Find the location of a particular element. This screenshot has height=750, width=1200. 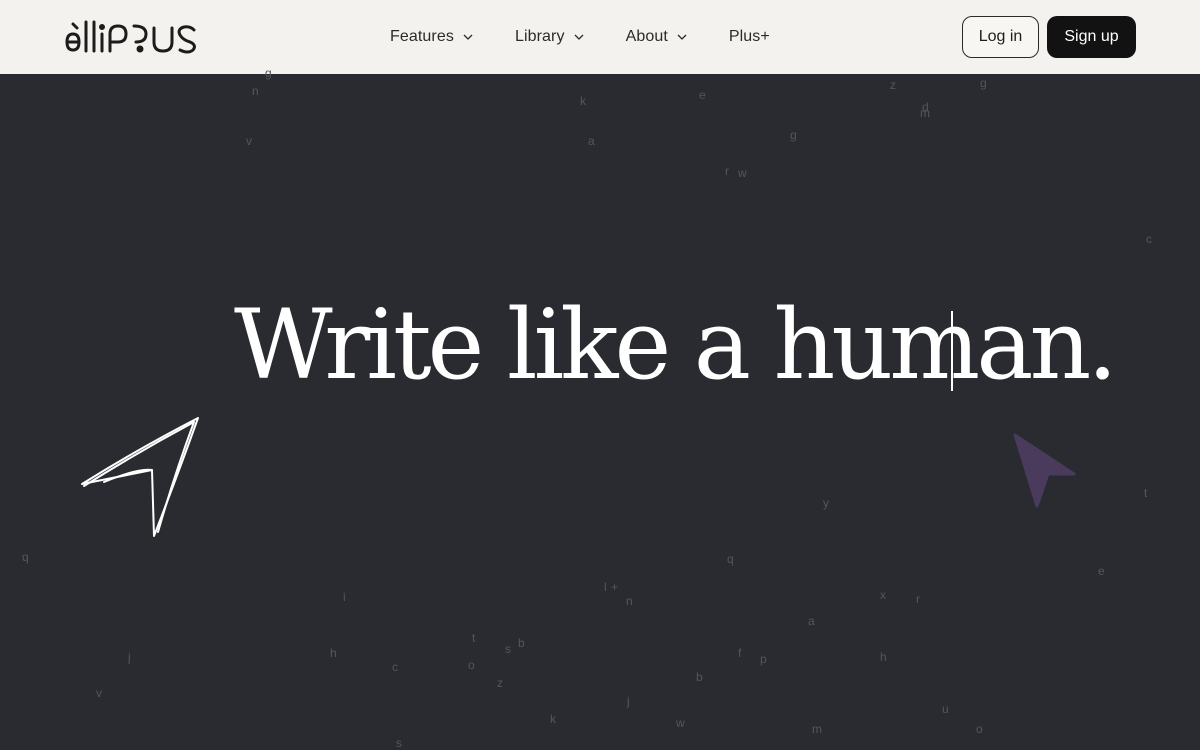

ellipsus-logo is located at coordinates (138, 37).